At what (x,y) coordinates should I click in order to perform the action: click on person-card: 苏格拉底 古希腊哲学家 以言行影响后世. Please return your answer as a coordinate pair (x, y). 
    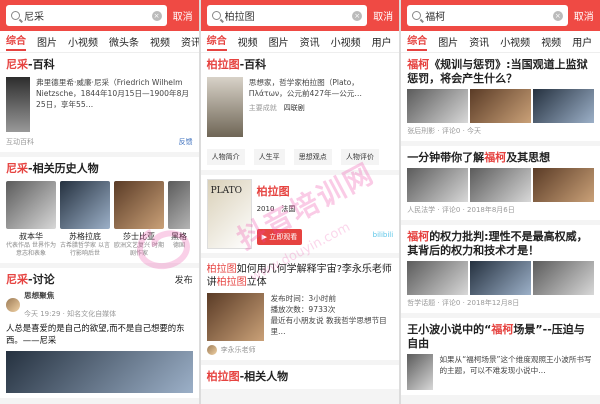
    Looking at the image, I should click on (85, 219).